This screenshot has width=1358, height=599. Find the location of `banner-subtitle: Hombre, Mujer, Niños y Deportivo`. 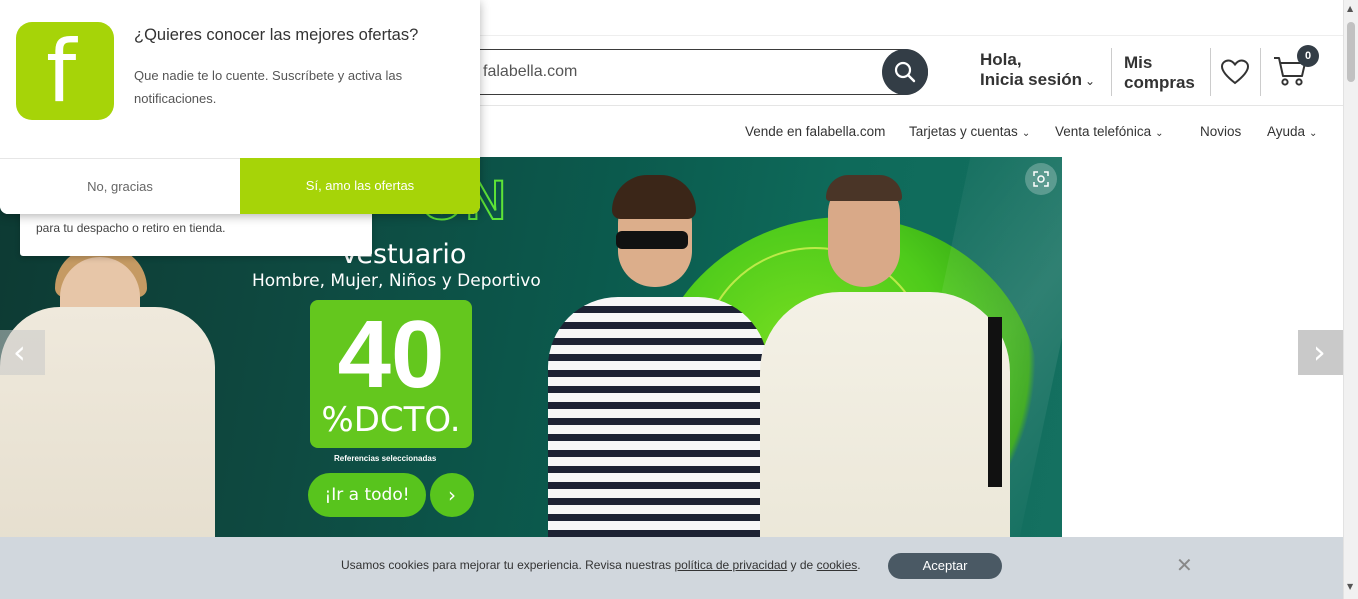

banner-subtitle: Hombre, Mujer, Niños y Deportivo is located at coordinates (396, 281).